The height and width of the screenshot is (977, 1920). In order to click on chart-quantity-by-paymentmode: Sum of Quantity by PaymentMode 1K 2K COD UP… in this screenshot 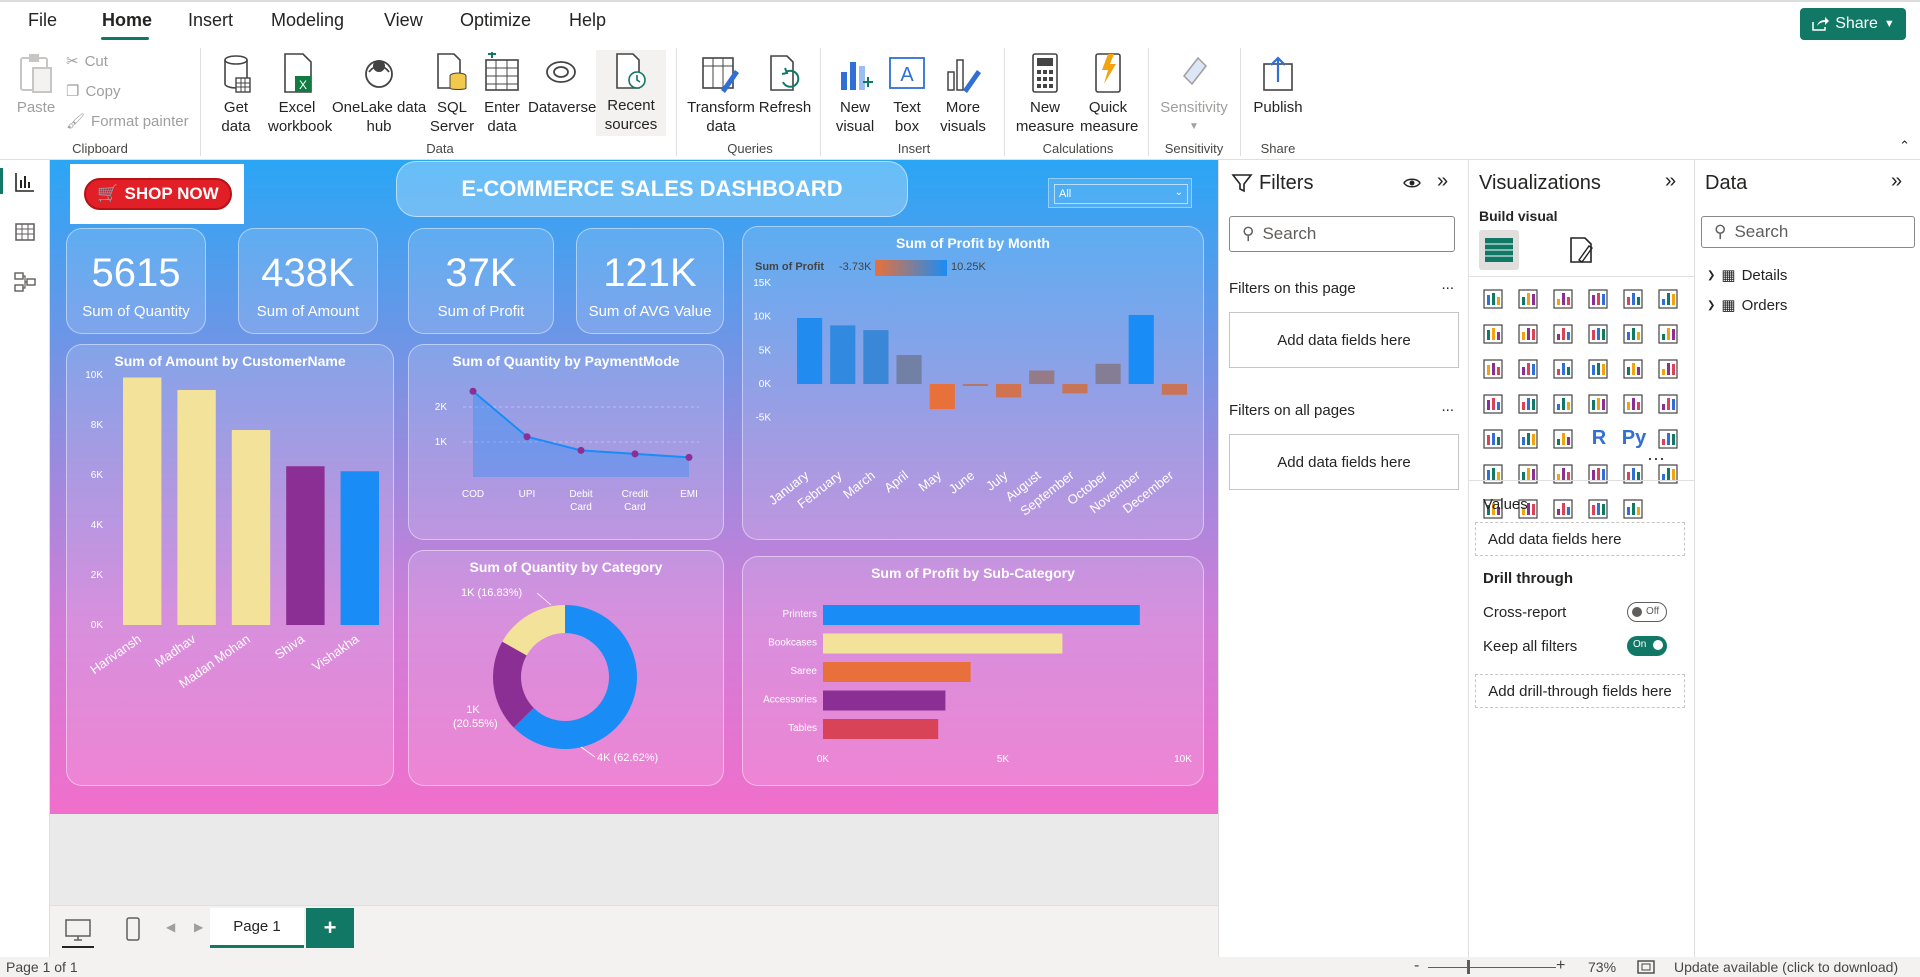, I will do `click(566, 442)`.